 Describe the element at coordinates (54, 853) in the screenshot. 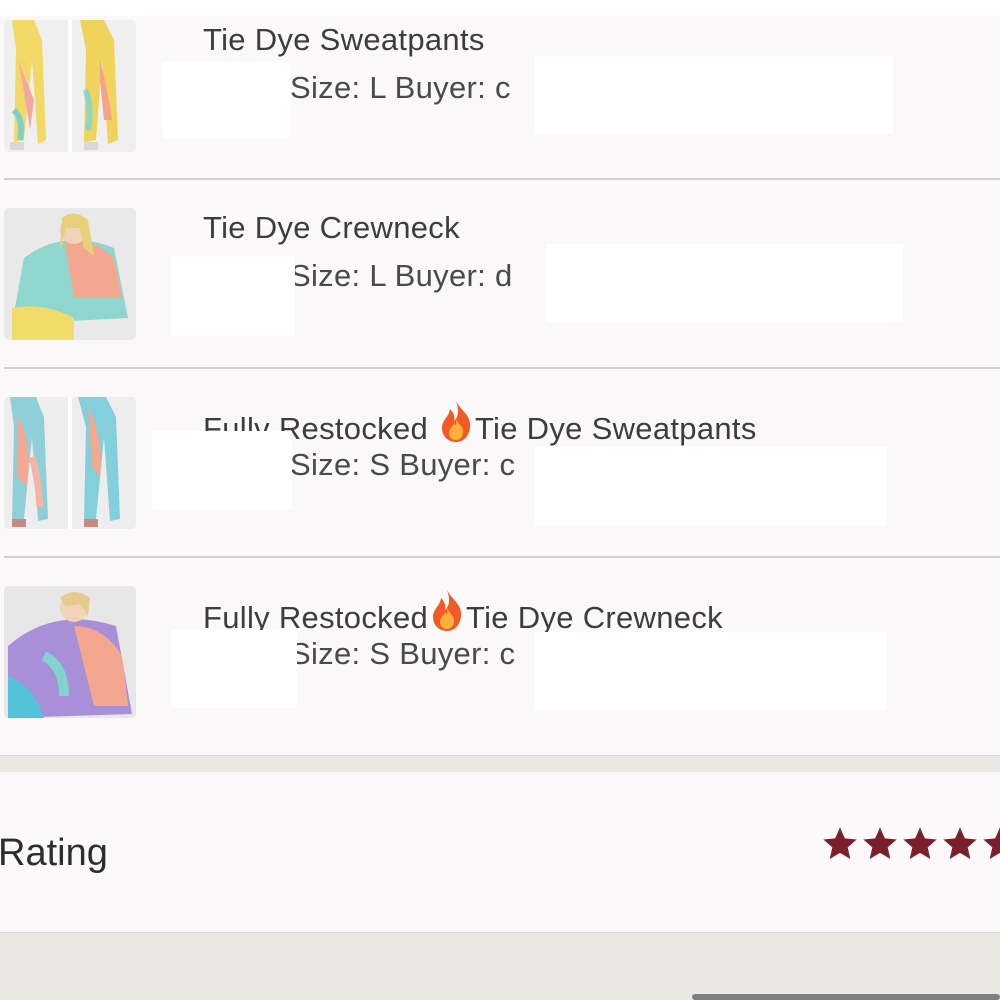

I see `rating-label: Rating` at that location.